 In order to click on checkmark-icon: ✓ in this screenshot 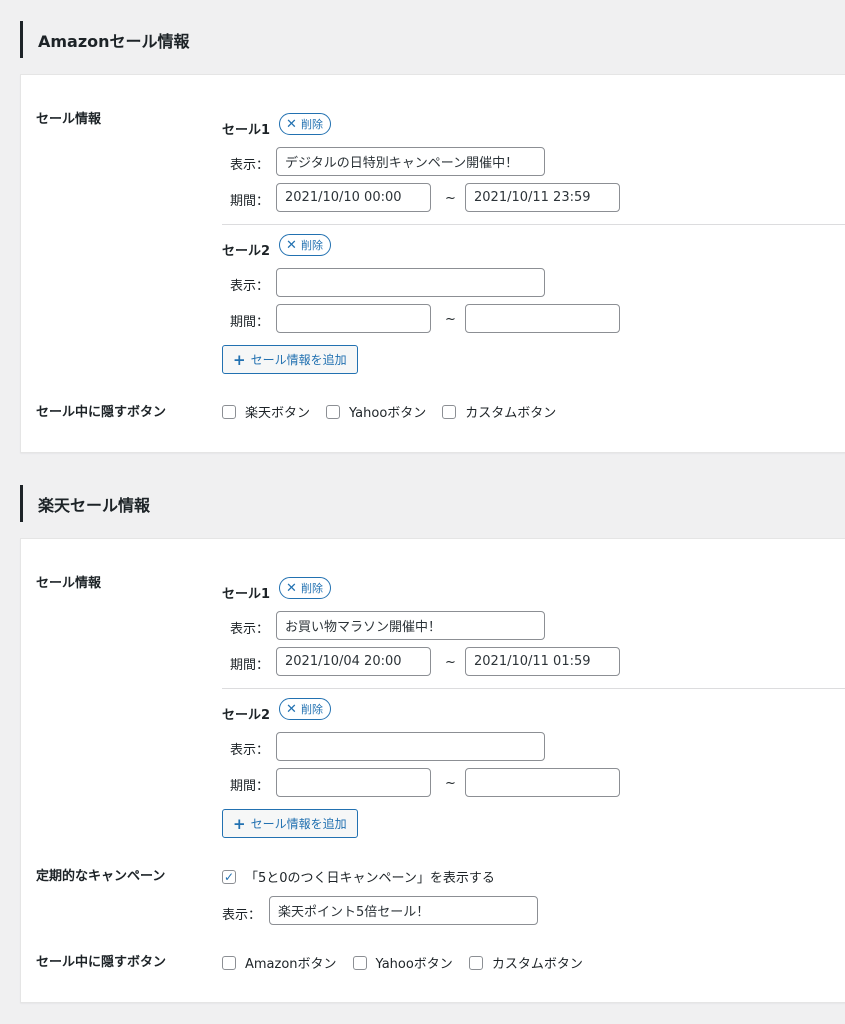, I will do `click(229, 876)`.